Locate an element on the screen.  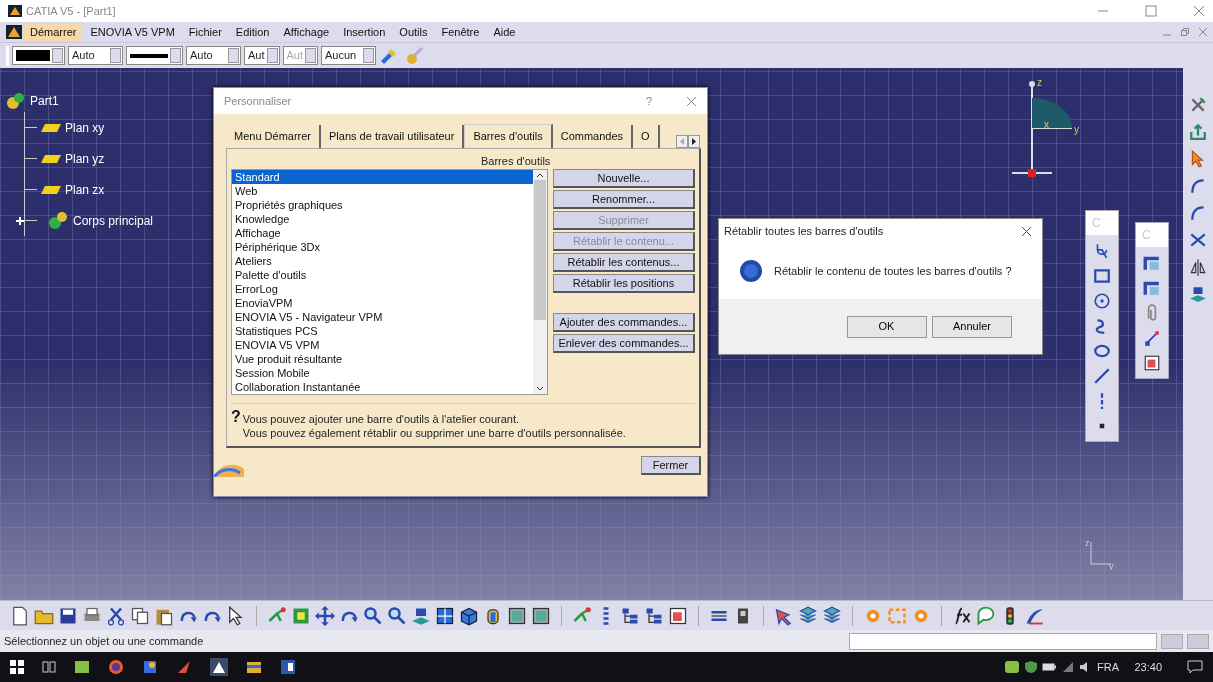
circle-icon is located at coordinates (1102, 301).